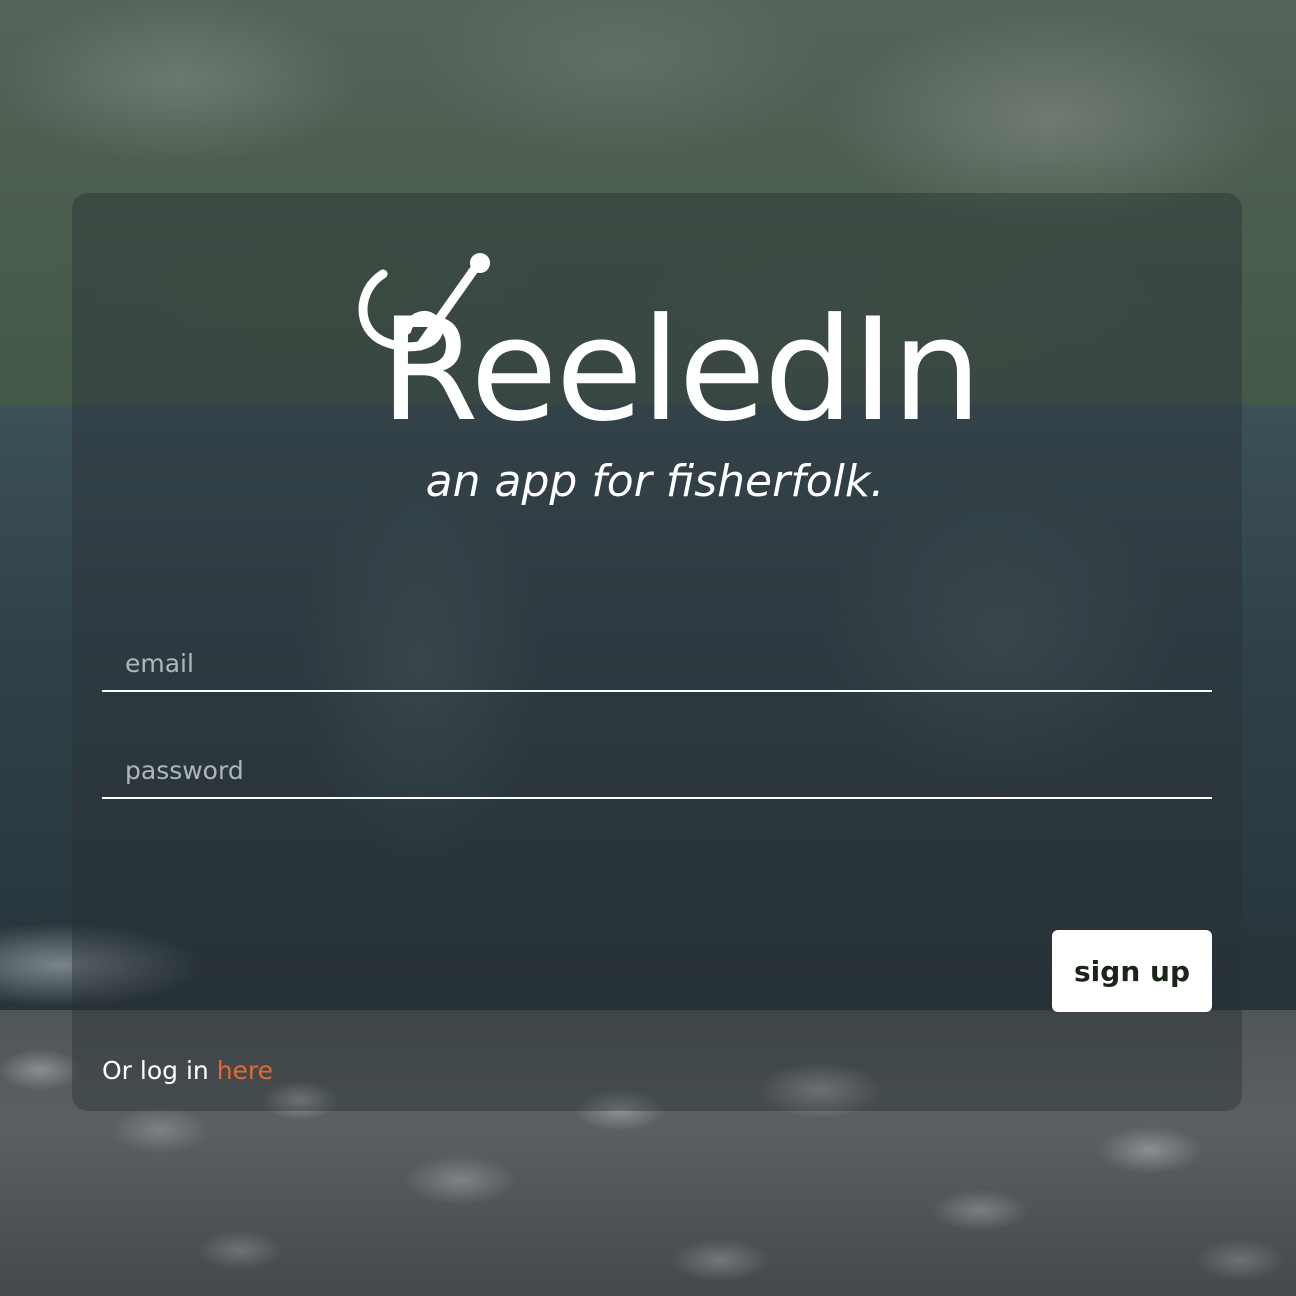 This screenshot has width=1296, height=1296. I want to click on password-field, so click(657, 771).